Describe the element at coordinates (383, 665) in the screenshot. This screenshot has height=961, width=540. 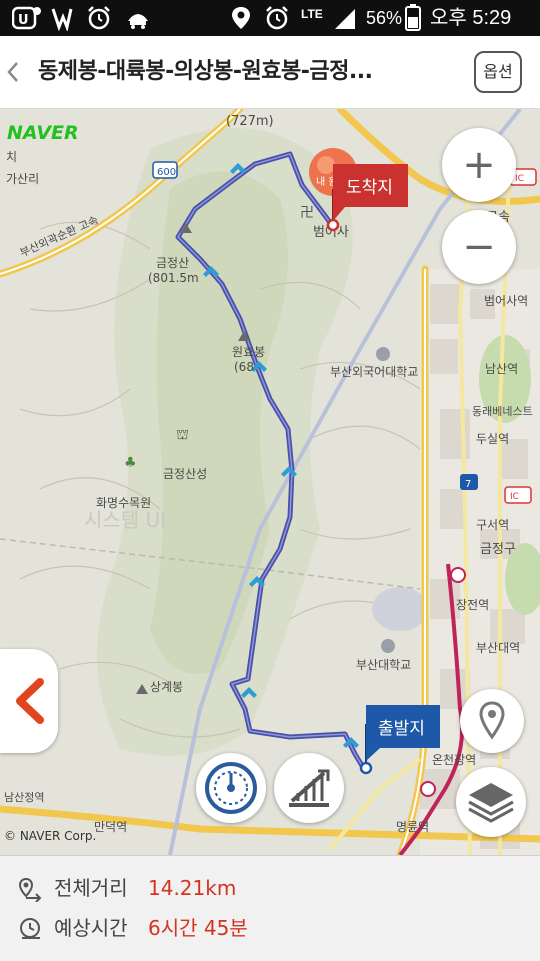
I see `label-pnu: 부산대학교` at that location.